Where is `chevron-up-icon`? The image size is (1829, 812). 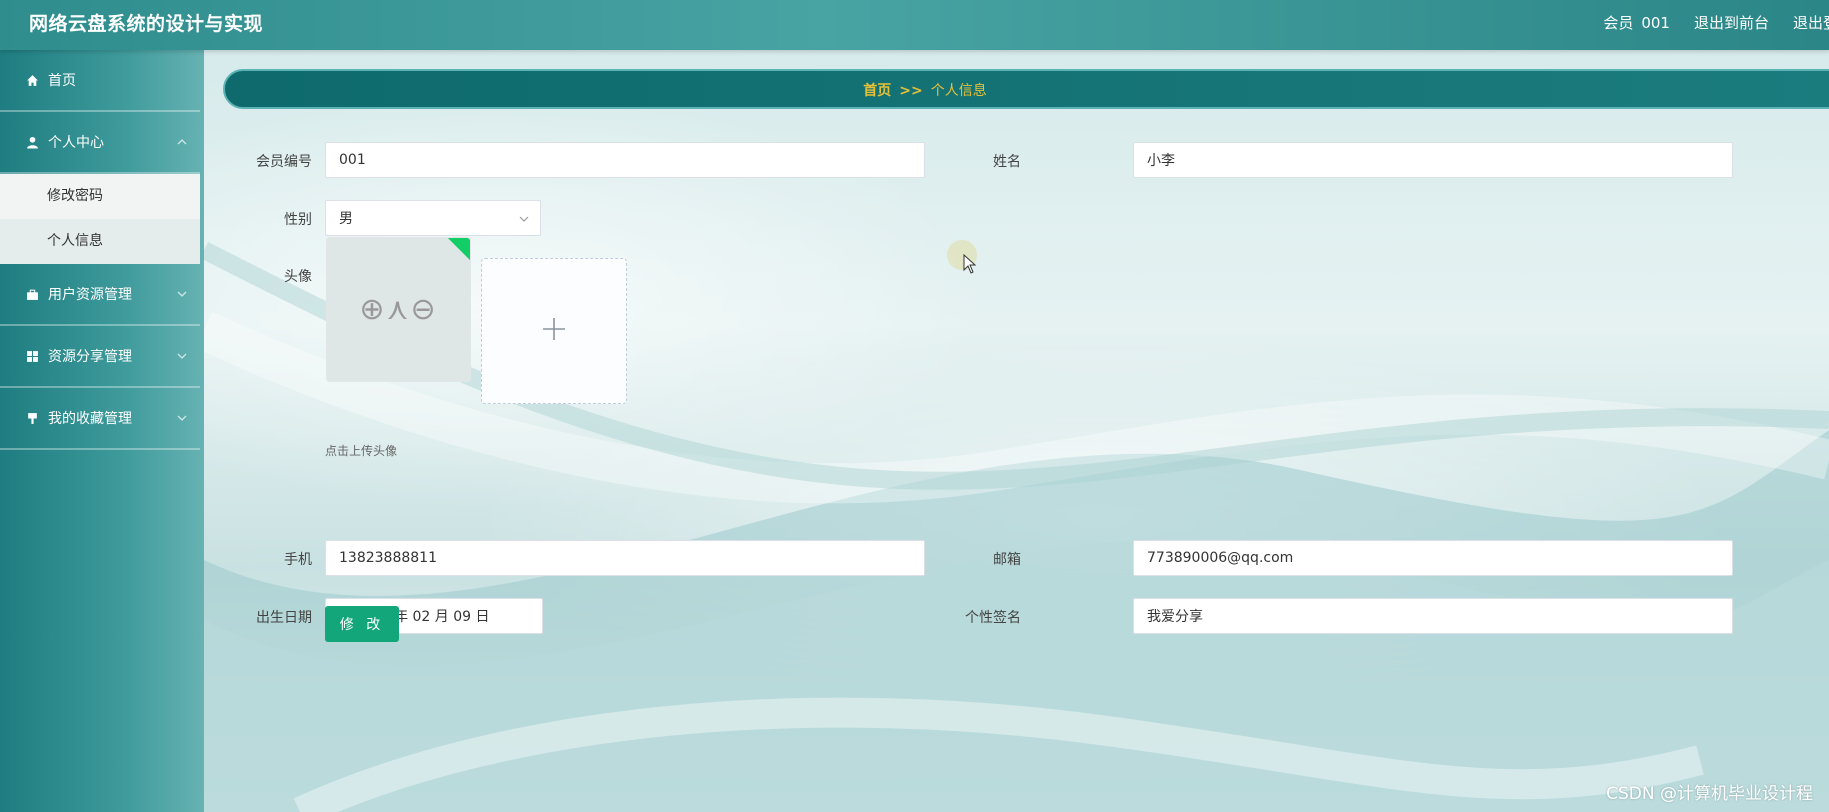 chevron-up-icon is located at coordinates (182, 142).